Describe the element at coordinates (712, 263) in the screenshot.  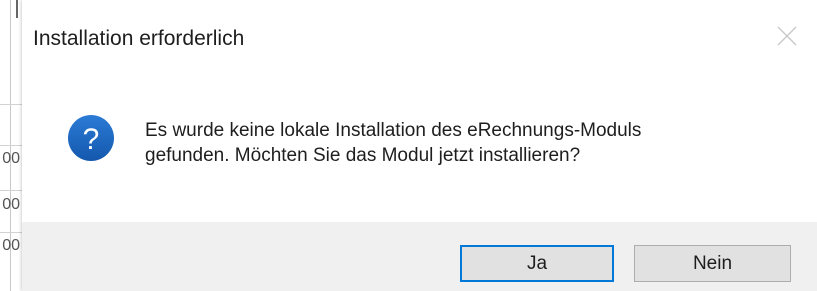
I see `no-button: Nein` at that location.